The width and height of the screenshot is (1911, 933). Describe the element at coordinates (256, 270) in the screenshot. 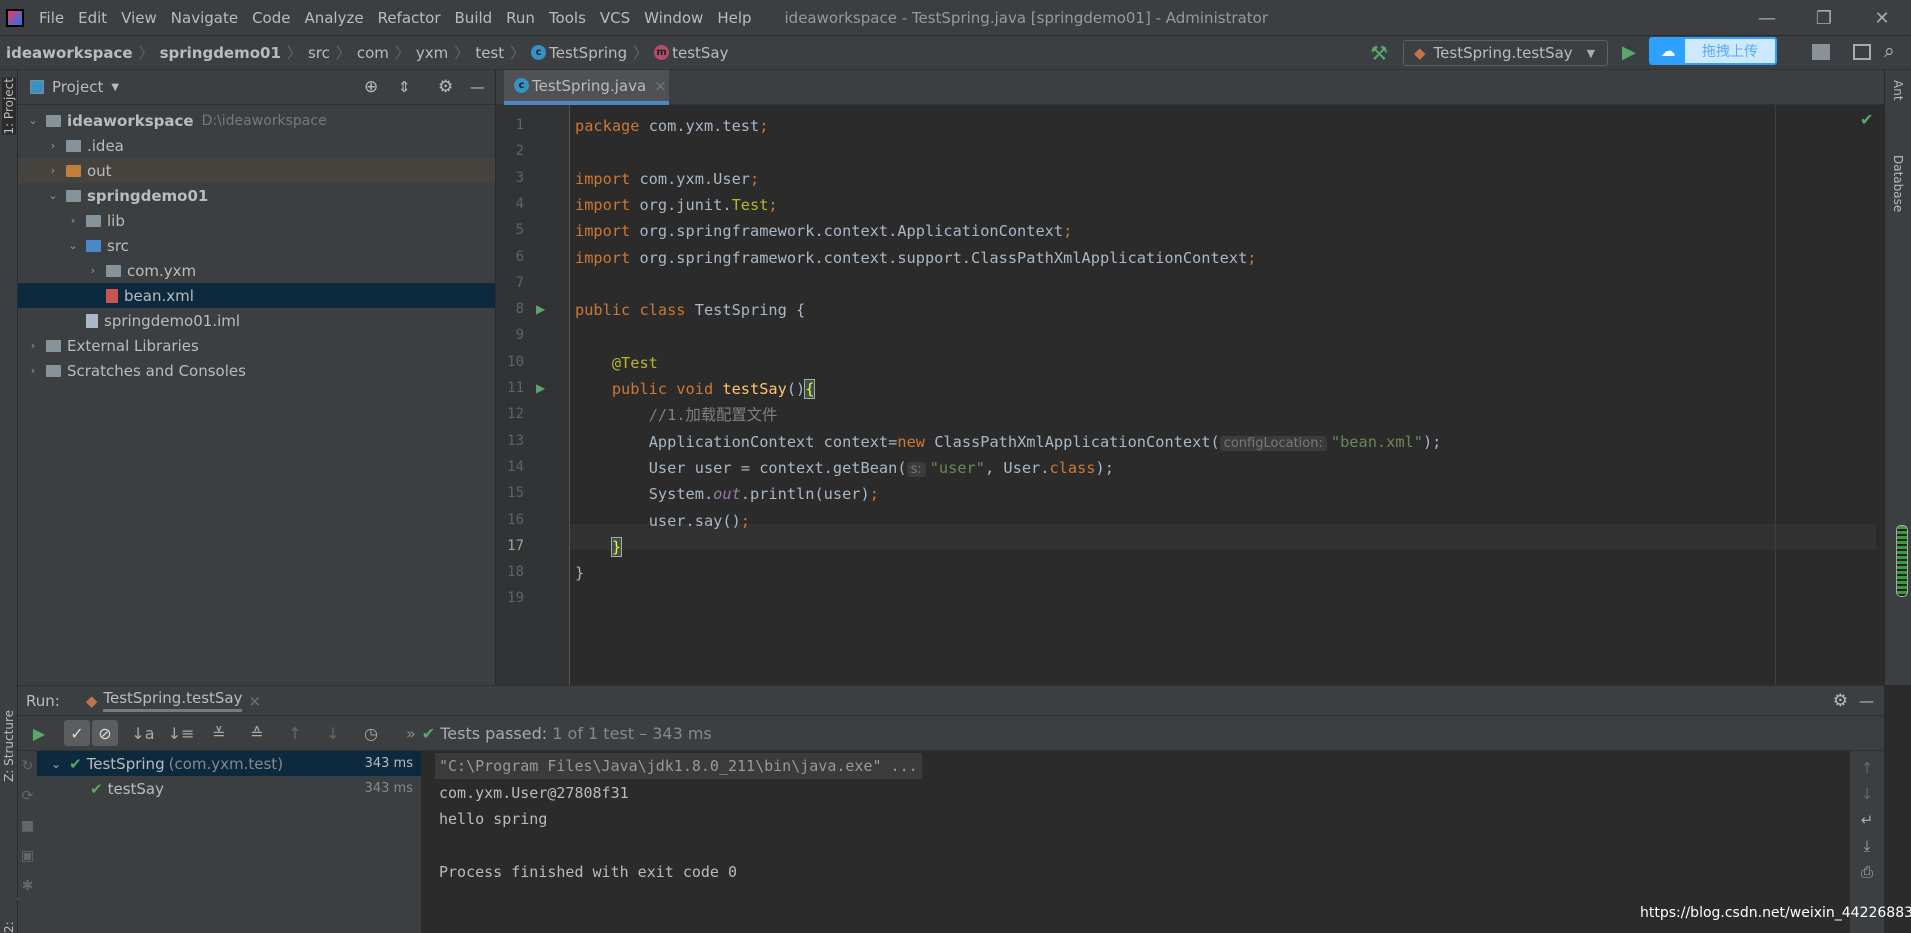

I see `tree-item: › com.yxm` at that location.